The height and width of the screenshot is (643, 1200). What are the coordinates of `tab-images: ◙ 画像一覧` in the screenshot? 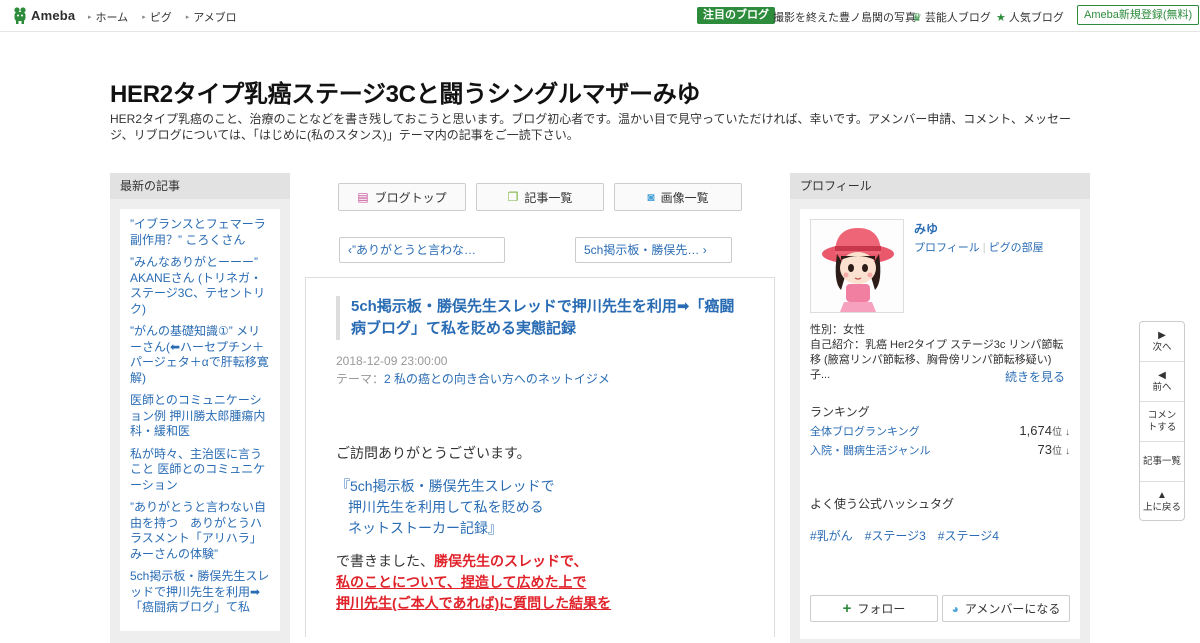 It's located at (678, 197).